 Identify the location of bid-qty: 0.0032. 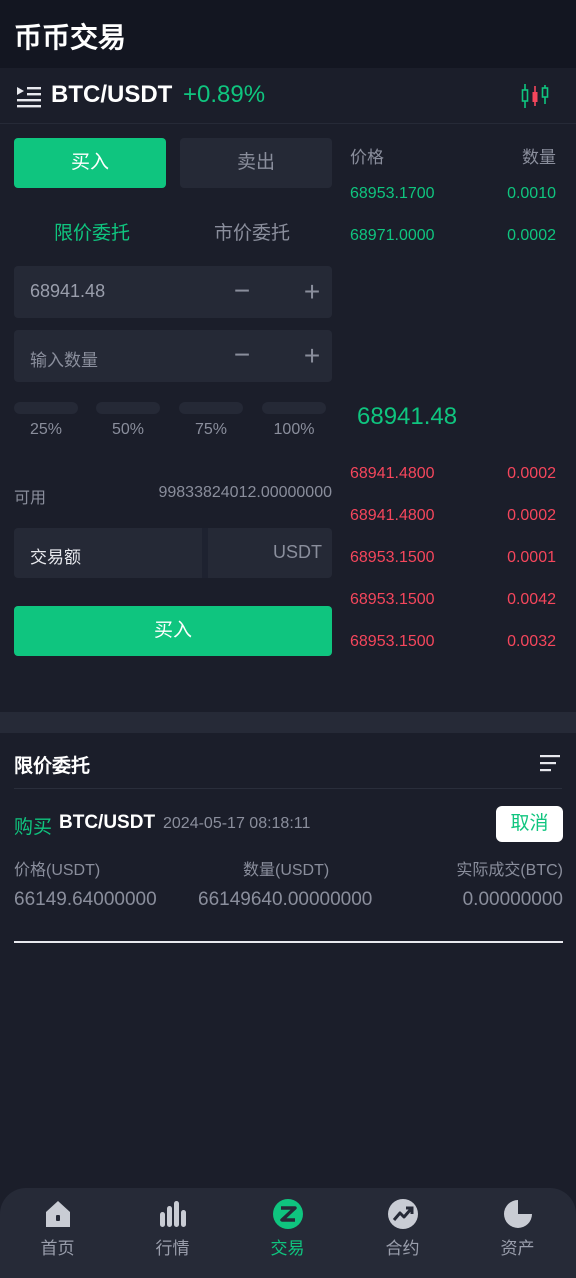
(531, 641).